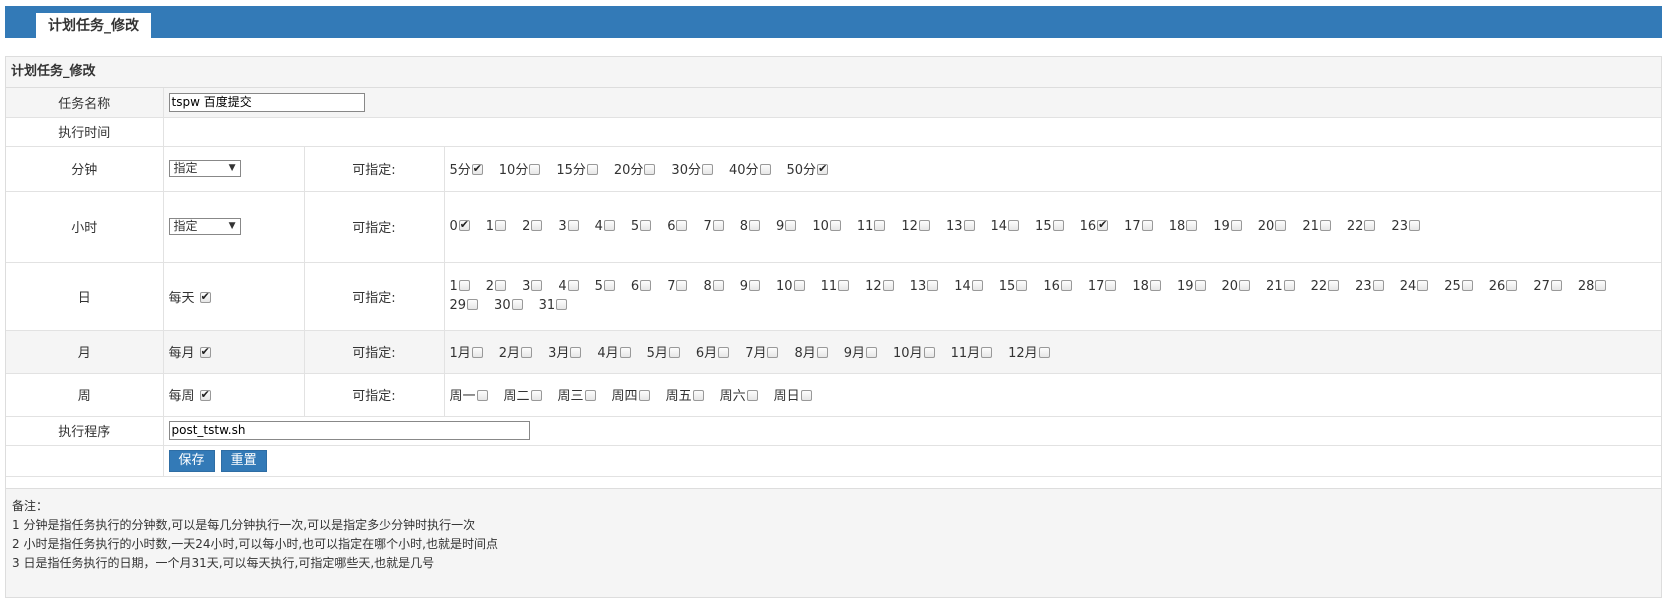 This screenshot has height=598, width=1663. What do you see at coordinates (914, 351) in the screenshot?
I see `option-item: 10月` at bounding box center [914, 351].